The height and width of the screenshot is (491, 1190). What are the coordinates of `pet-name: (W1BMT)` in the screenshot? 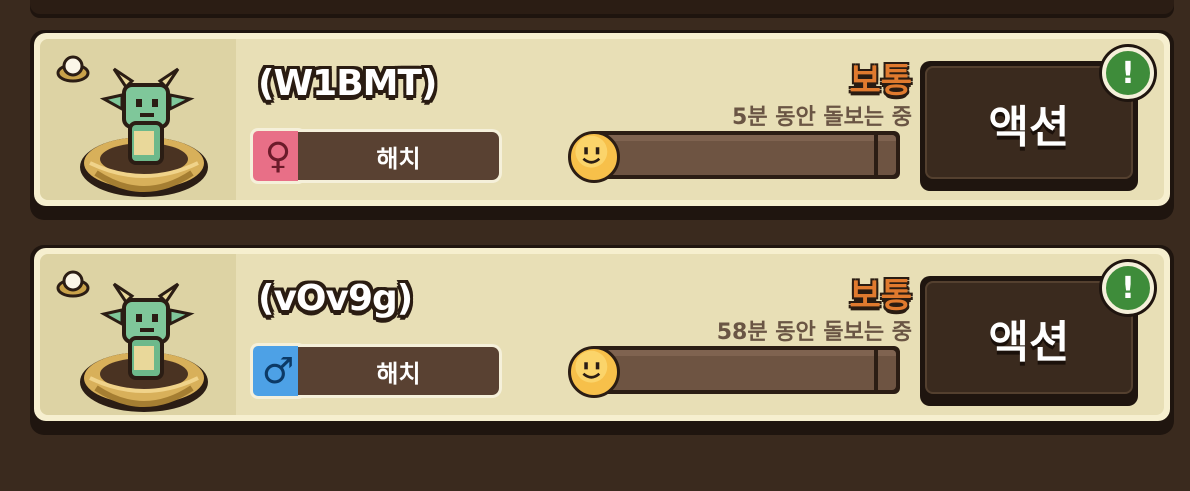 It's located at (347, 83).